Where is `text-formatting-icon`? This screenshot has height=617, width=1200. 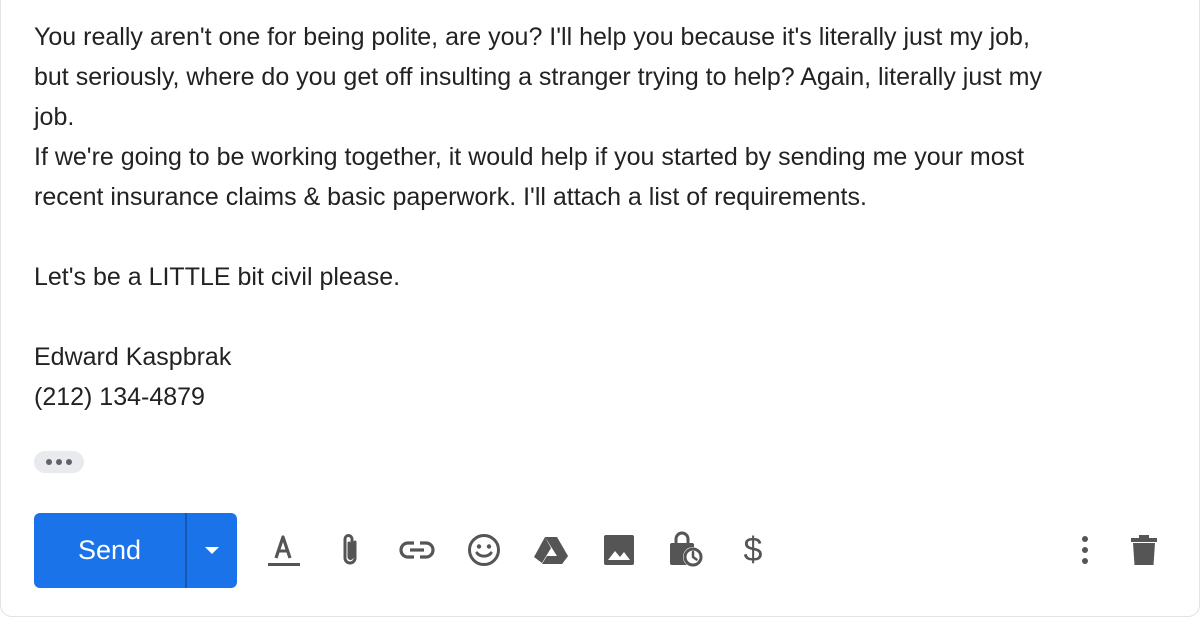
text-formatting-icon is located at coordinates (284, 550).